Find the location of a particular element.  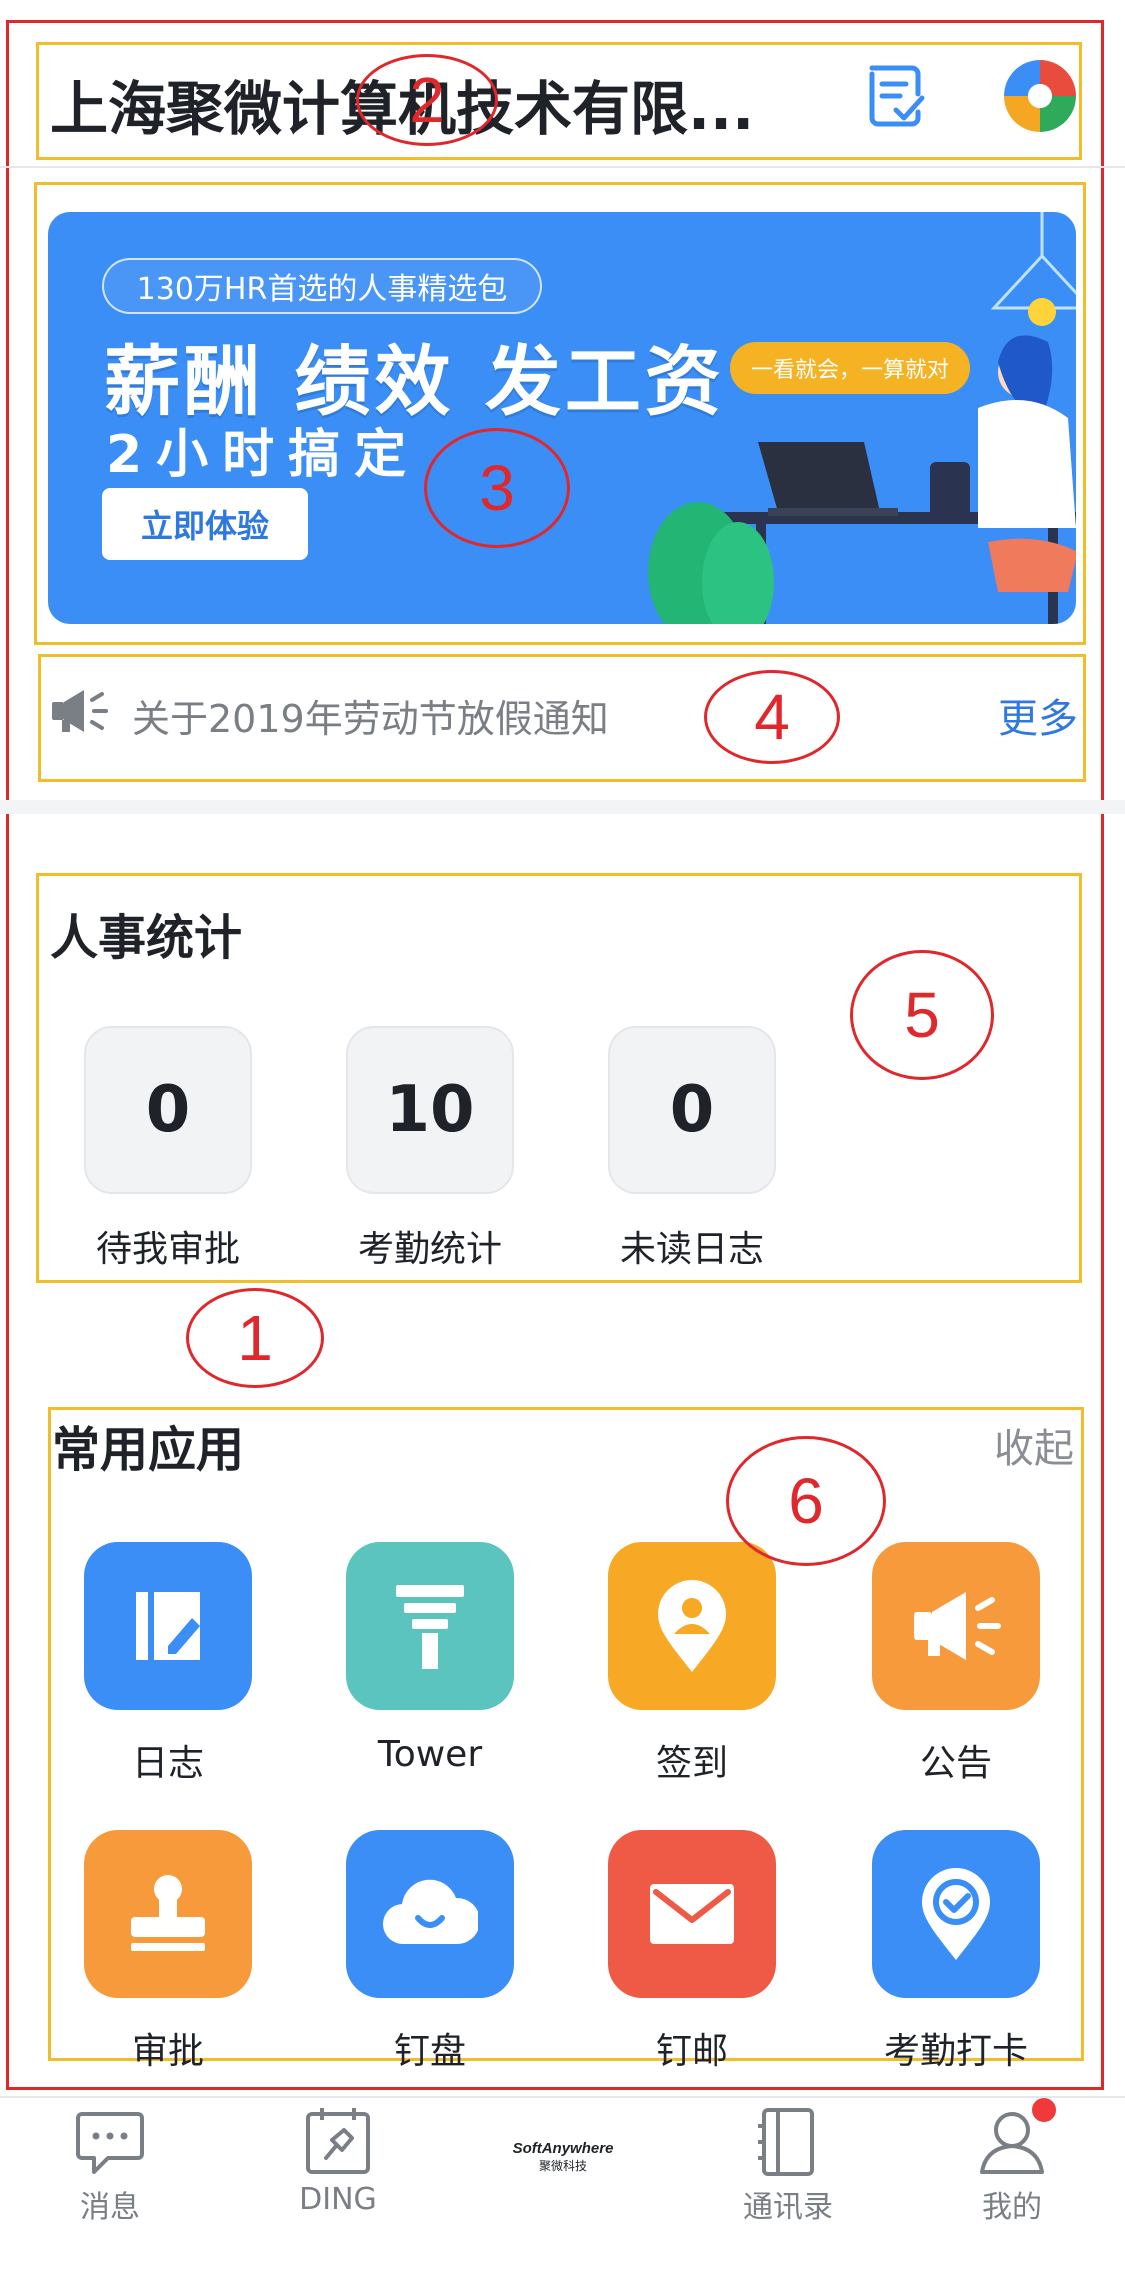

app-mail is located at coordinates (692, 1914).